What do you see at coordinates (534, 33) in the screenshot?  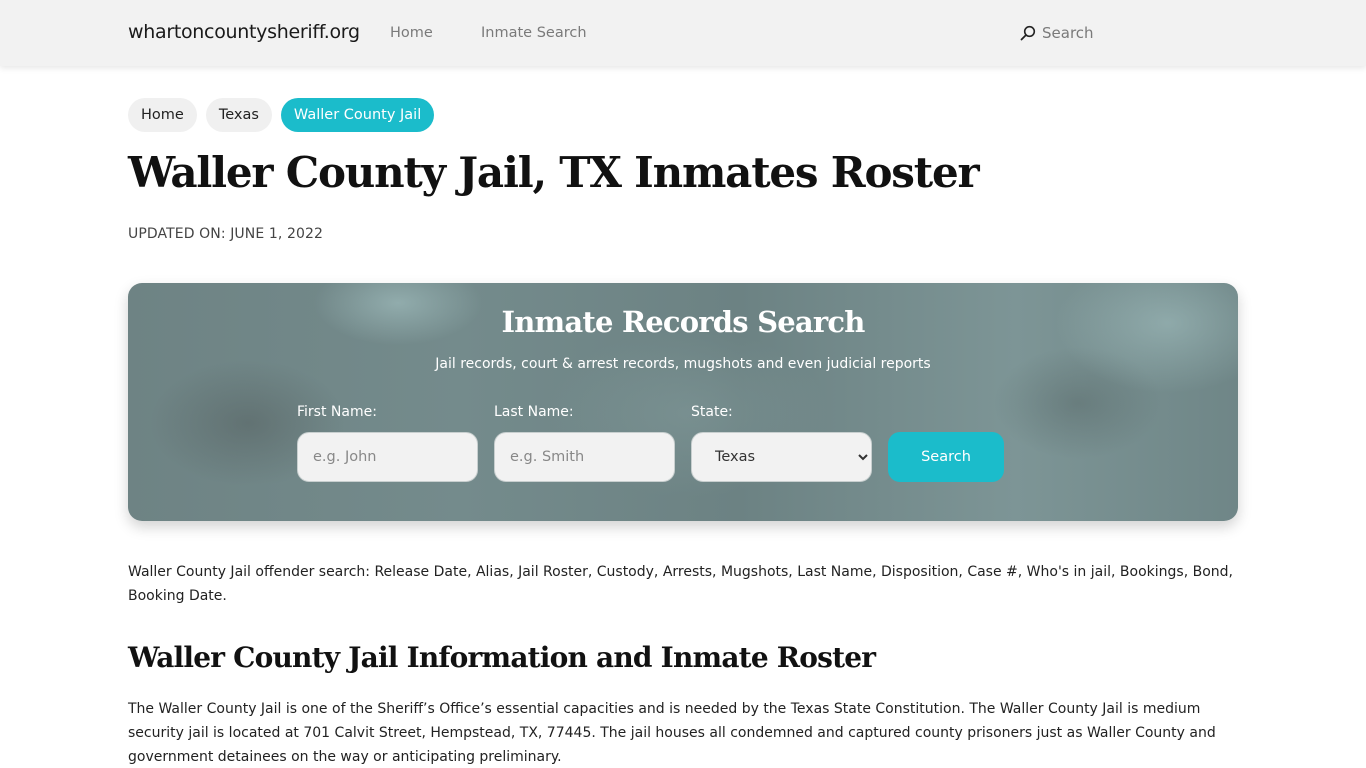 I see `nav-link-inmate-search: Inmate Search` at bounding box center [534, 33].